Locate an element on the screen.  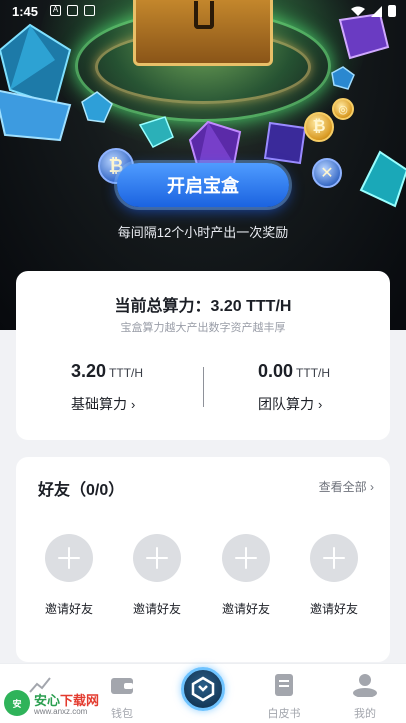
watermark-brand-b: 下载网 is located at coordinates (80, 700).